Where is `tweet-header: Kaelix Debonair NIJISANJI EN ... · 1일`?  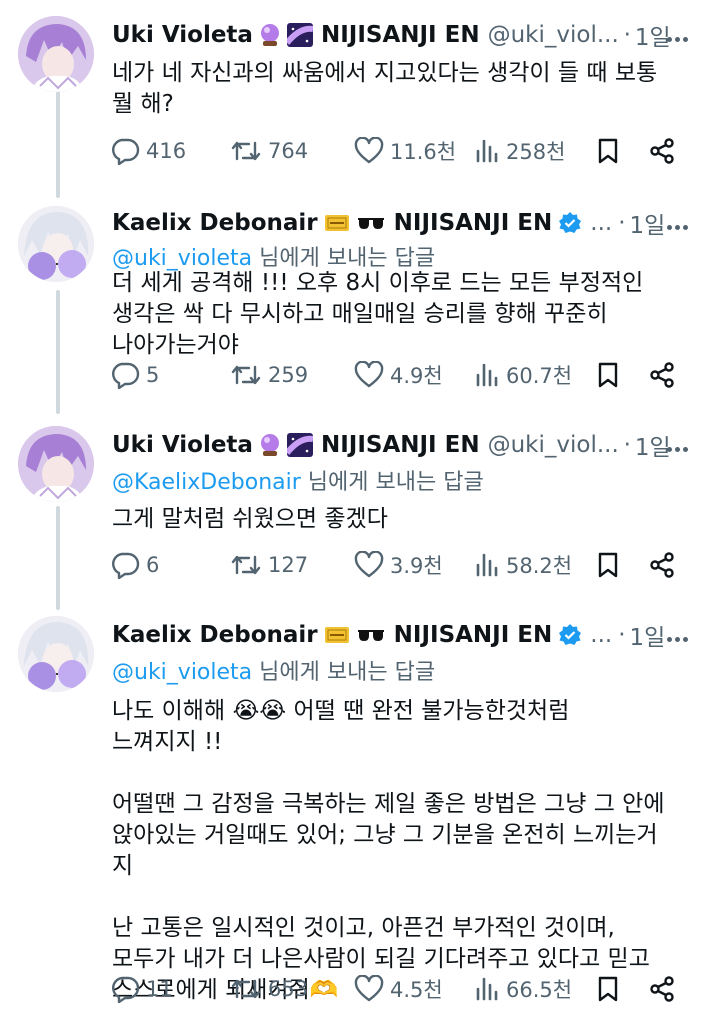 tweet-header: Kaelix Debonair NIJISANJI EN ... · 1일 is located at coordinates (402, 635).